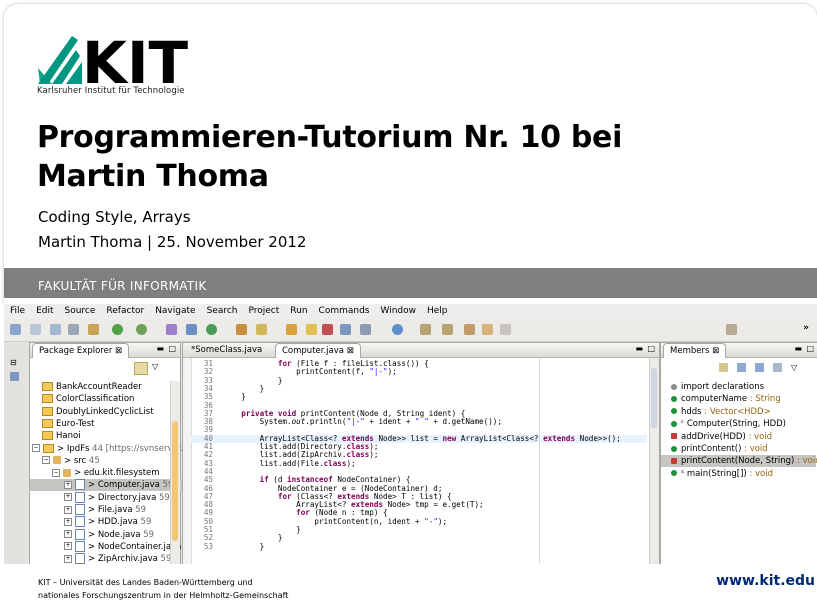 This screenshot has width=817, height=612. I want to click on tree-item: DoublyLinkedCyclicList, so click(106, 412).